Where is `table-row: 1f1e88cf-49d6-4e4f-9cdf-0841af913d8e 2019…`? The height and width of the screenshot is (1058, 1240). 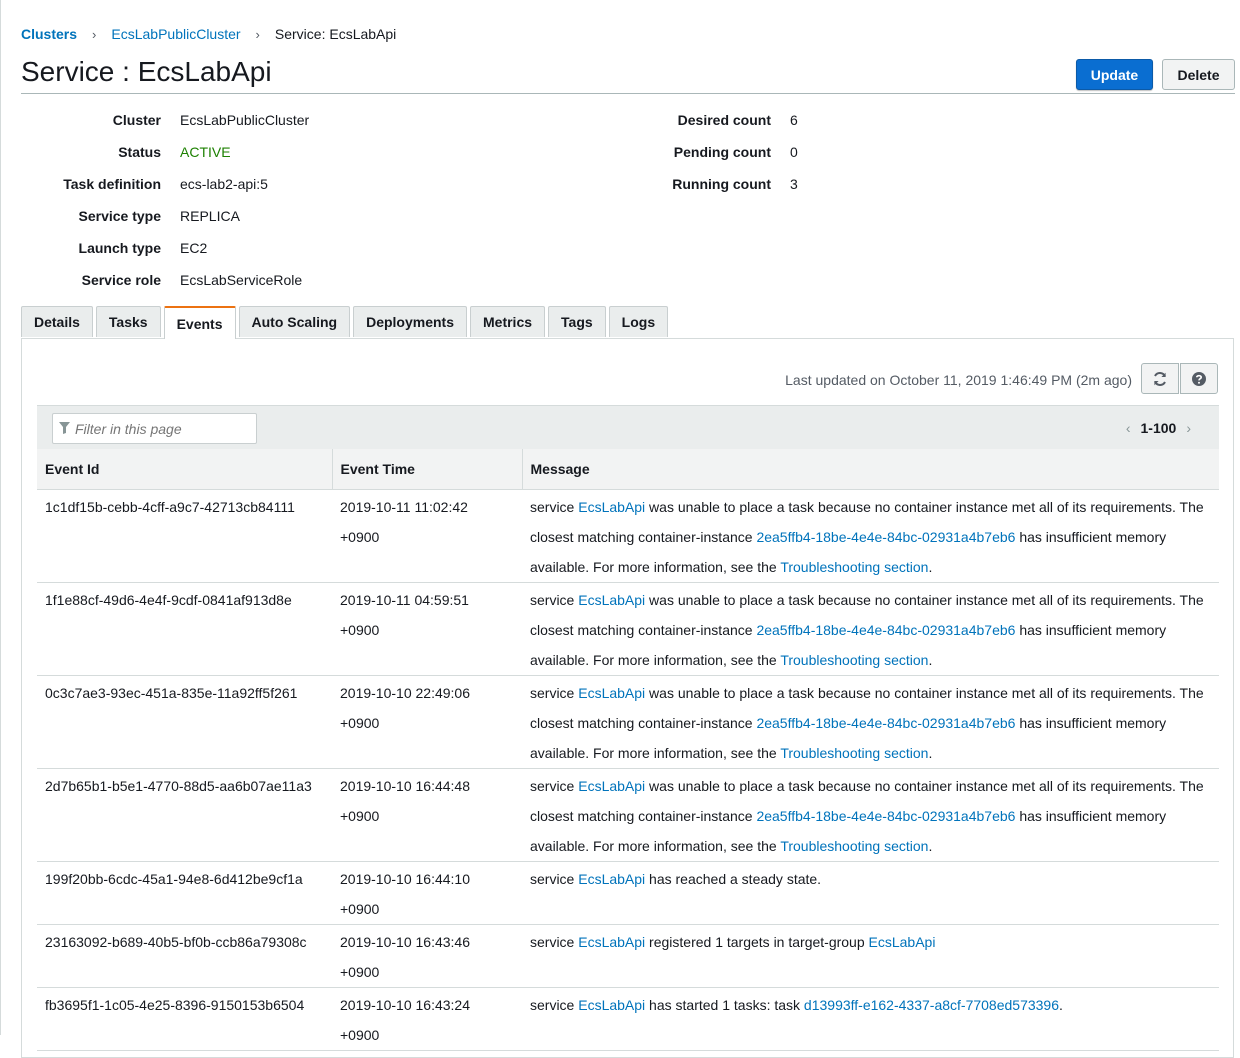
table-row: 1f1e88cf-49d6-4e4f-9cdf-0841af913d8e 2019… is located at coordinates (628, 629).